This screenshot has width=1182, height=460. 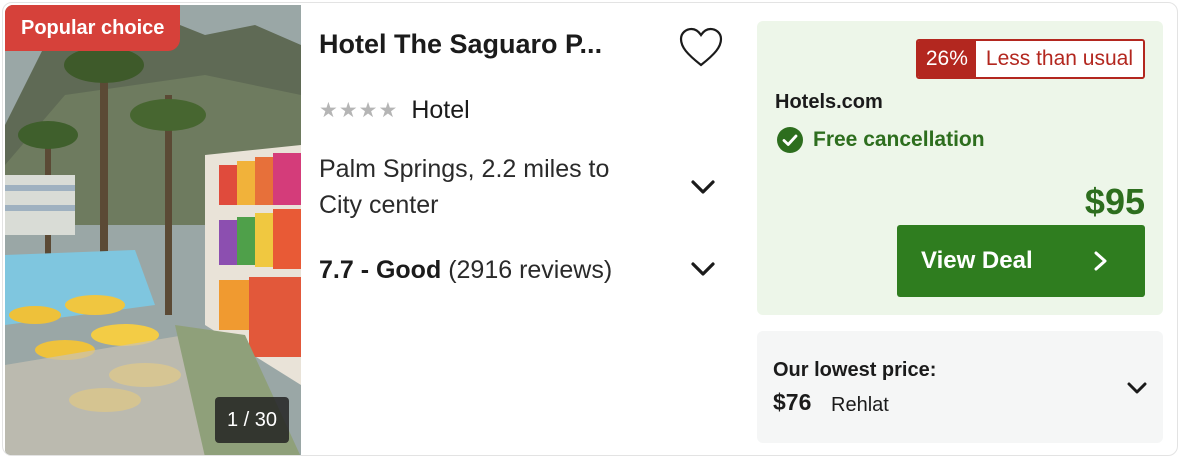 I want to click on view-deal-button: View Deal, so click(x=1021, y=261).